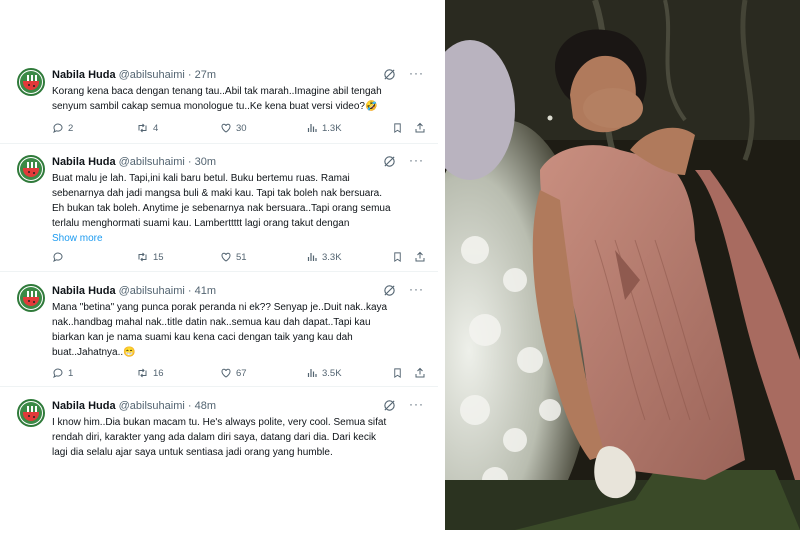 The width and height of the screenshot is (800, 533). I want to click on tweet-actions: 15 51 3.3K, so click(242, 258).